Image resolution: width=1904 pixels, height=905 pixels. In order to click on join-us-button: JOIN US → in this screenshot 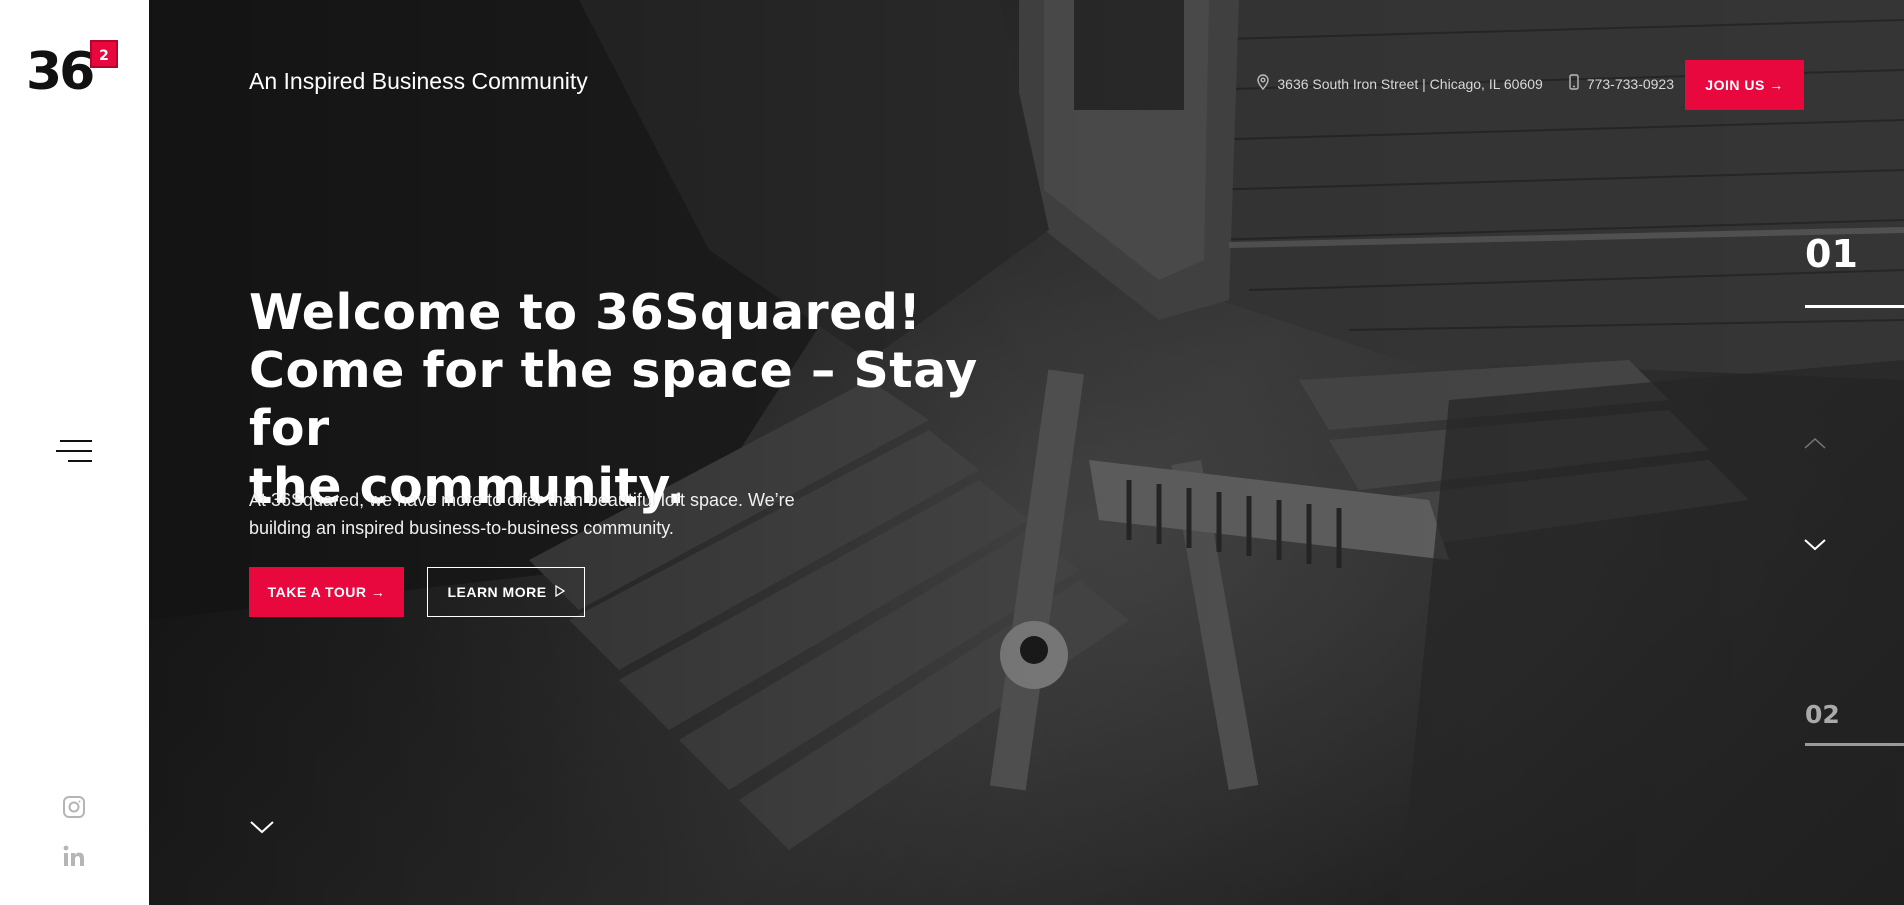, I will do `click(1744, 85)`.